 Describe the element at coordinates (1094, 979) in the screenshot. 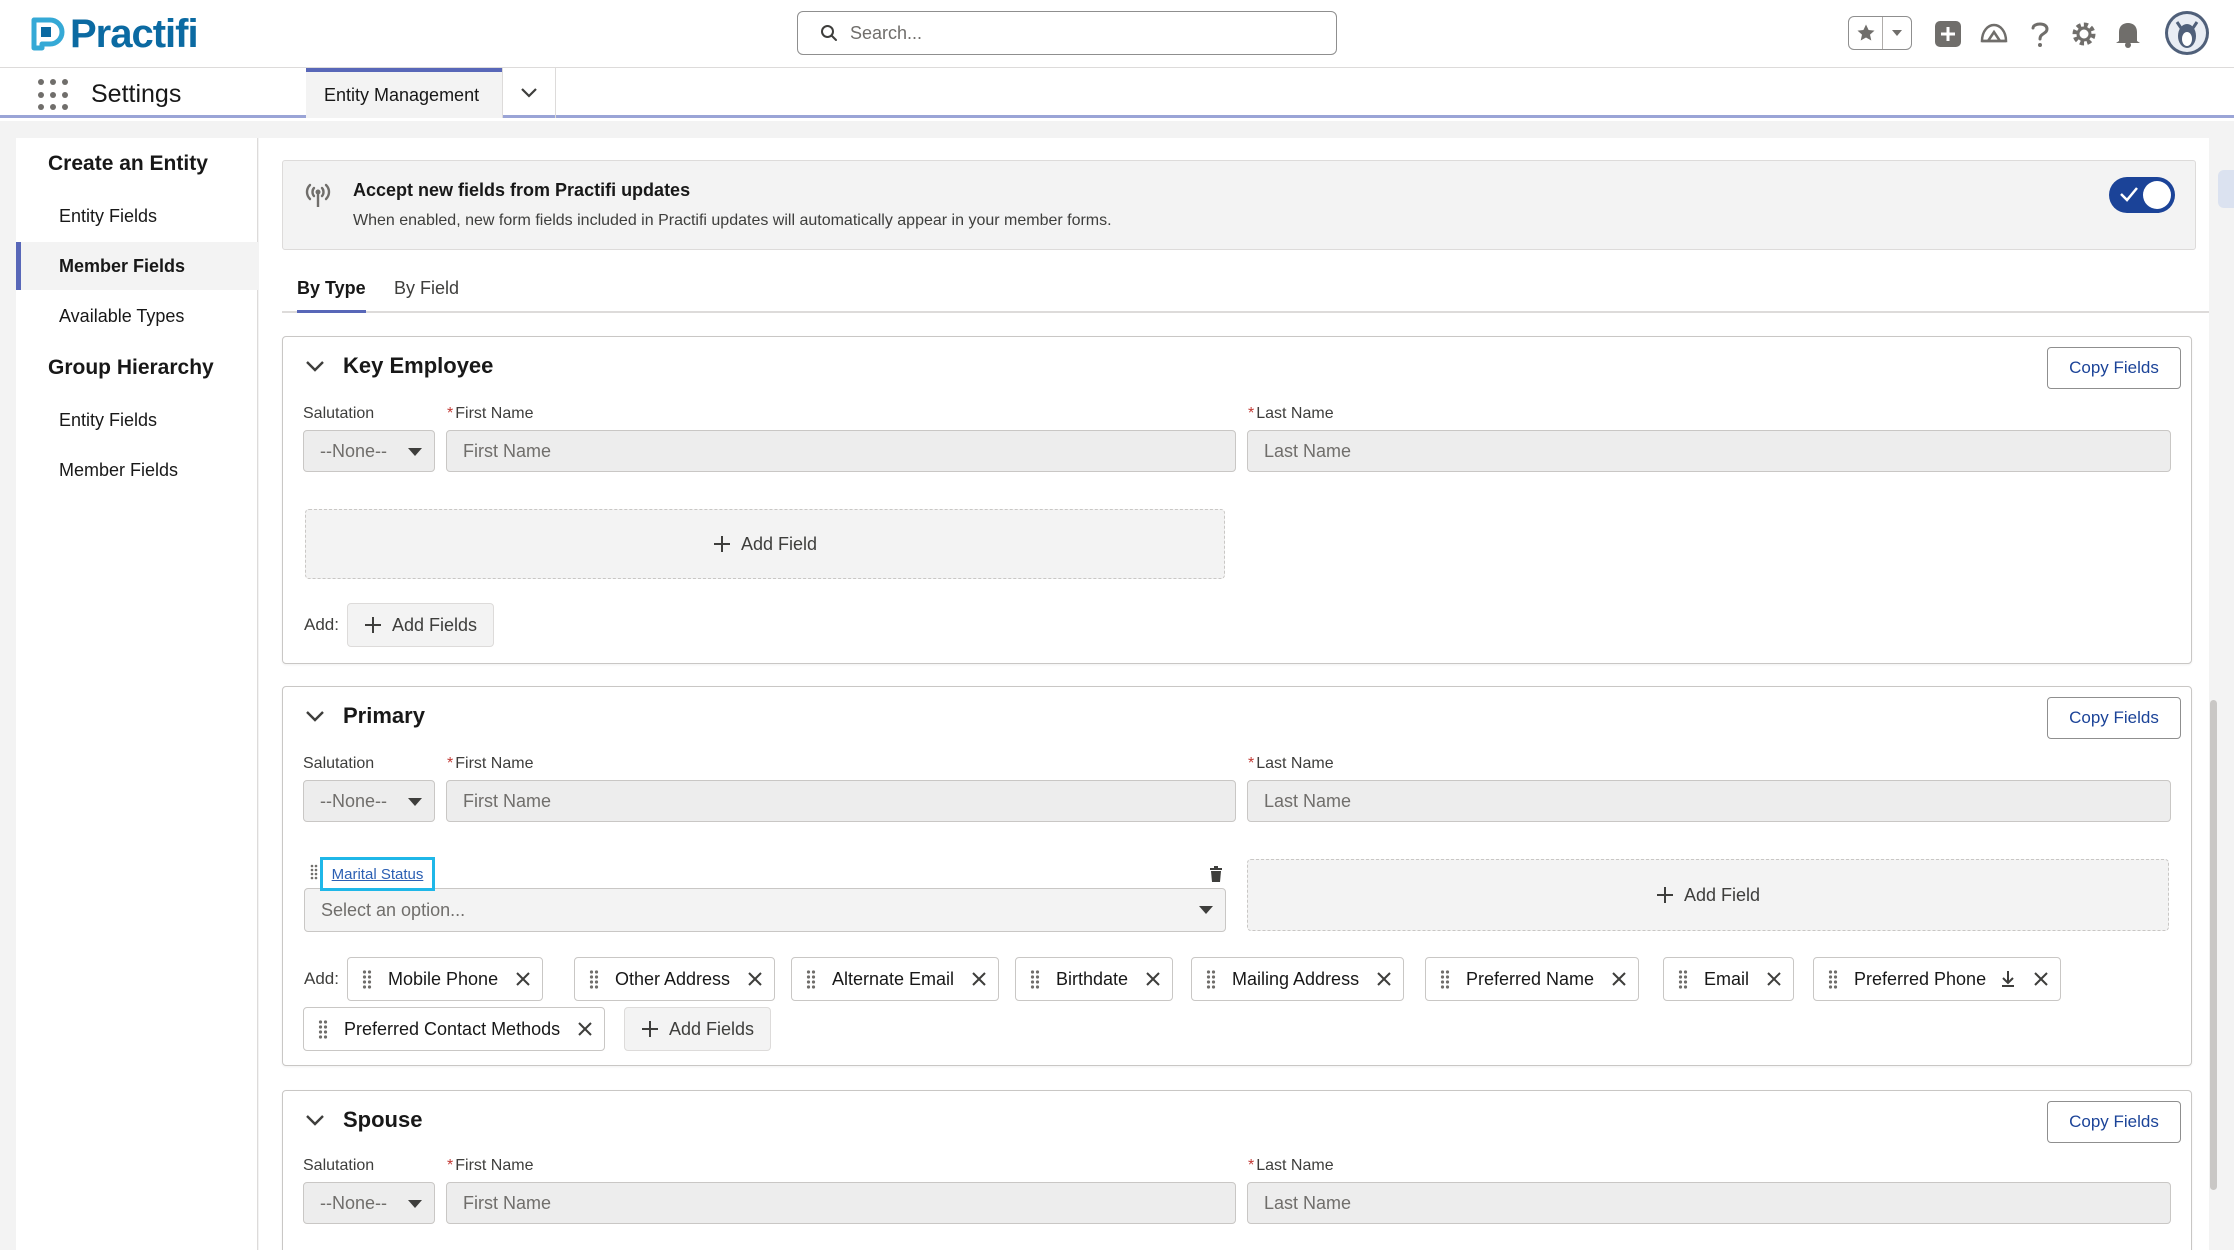

I see `field-chip: Birthdate` at that location.